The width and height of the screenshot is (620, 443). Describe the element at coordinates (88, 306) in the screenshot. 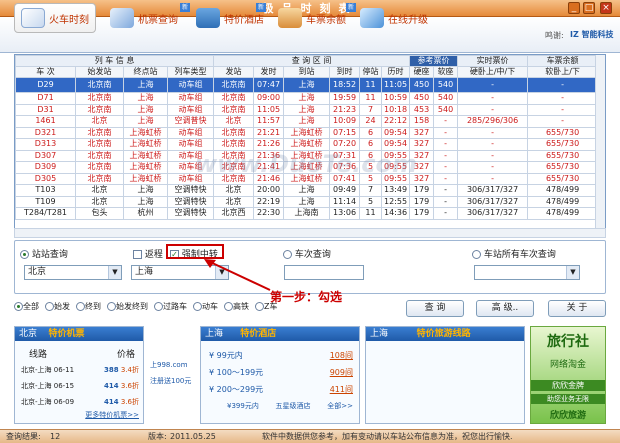

I see `filter-option: 终到` at that location.